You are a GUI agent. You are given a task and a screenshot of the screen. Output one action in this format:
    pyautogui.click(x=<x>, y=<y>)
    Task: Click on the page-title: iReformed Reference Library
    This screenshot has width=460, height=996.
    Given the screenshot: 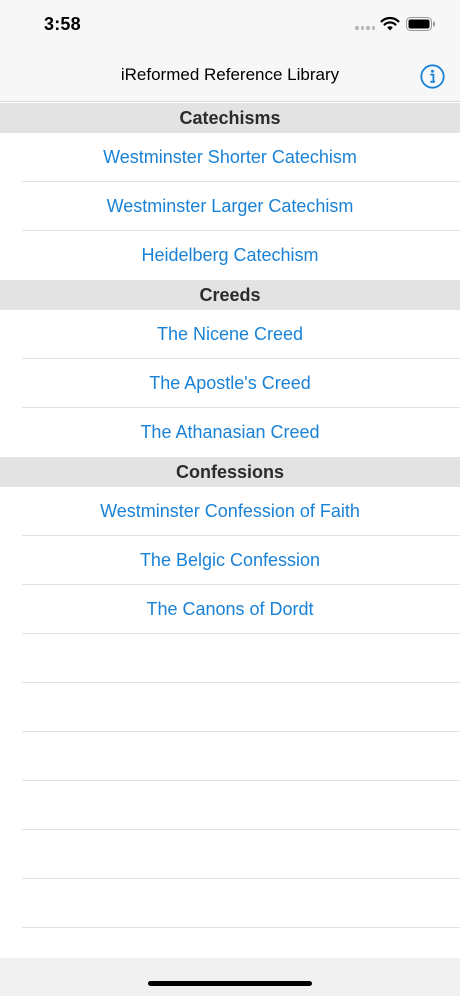 What is the action you would take?
    pyautogui.click(x=230, y=74)
    